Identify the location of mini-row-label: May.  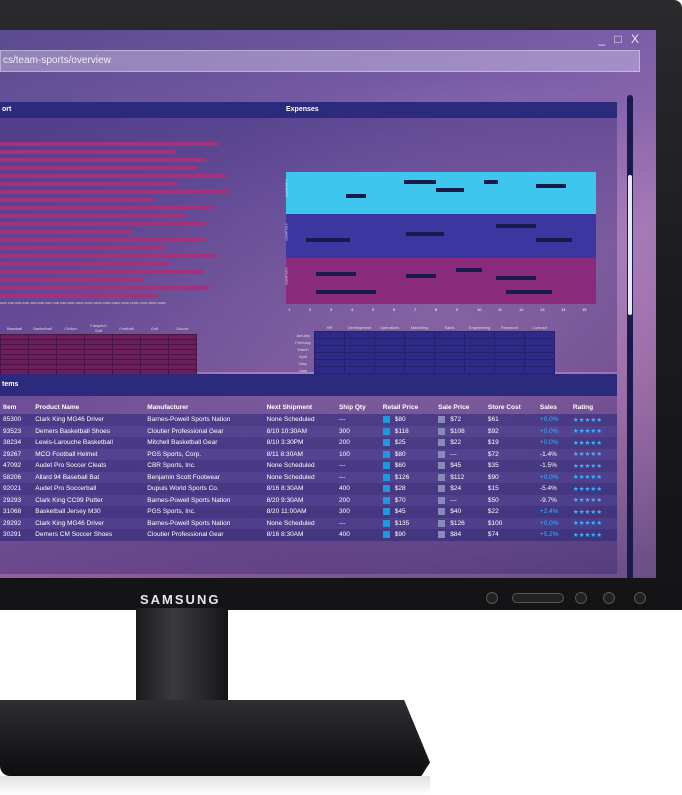
(303, 363).